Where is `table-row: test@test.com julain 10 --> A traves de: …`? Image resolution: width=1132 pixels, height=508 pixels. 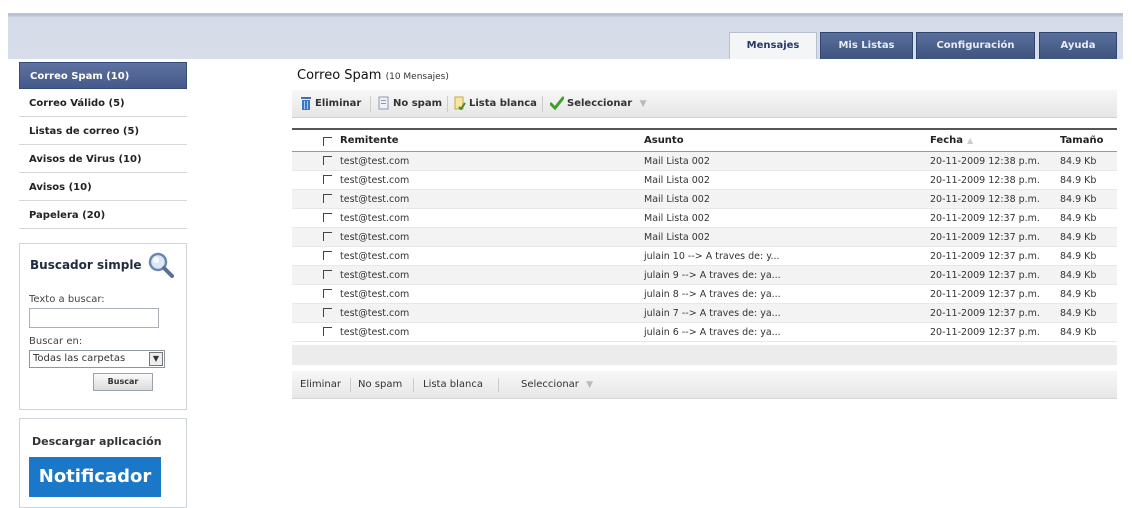 table-row: test@test.com julain 10 --> A traves de: … is located at coordinates (704, 256).